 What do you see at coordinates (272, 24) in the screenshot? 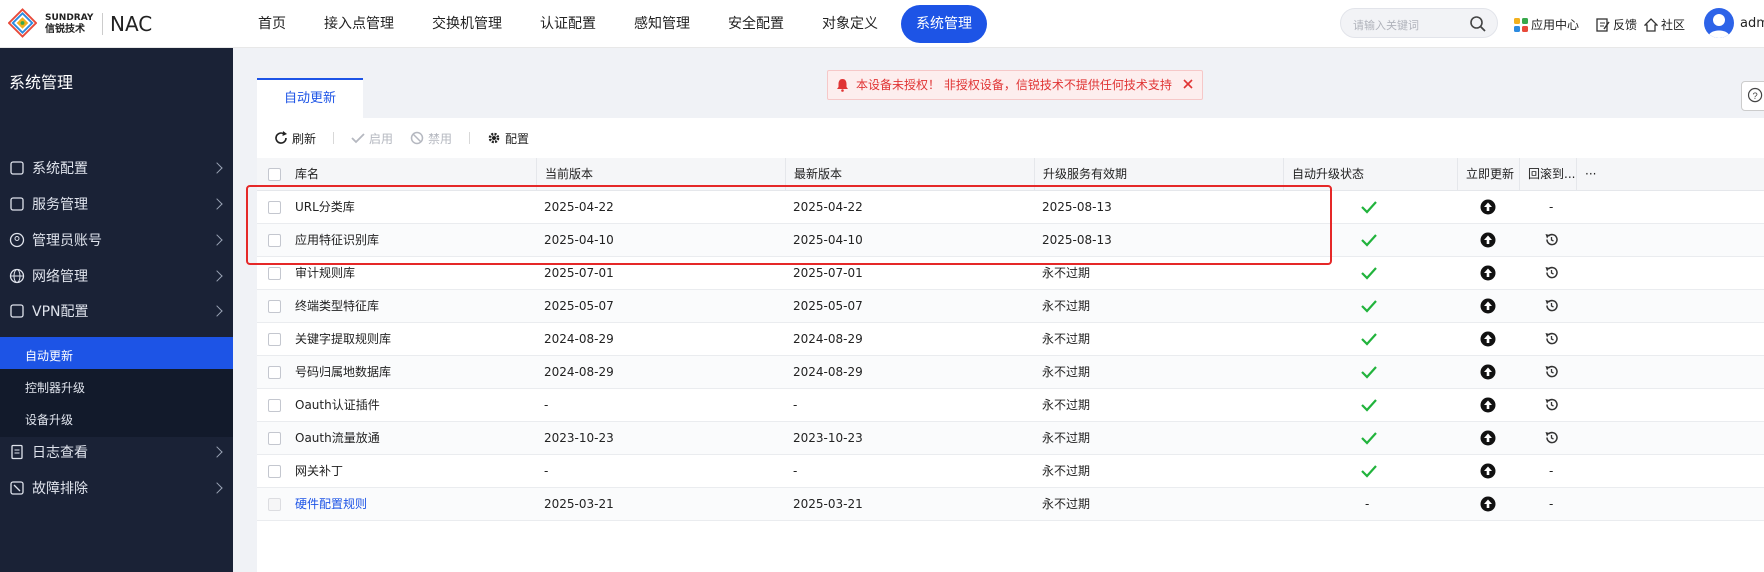
I see `nav-item: 首页` at bounding box center [272, 24].